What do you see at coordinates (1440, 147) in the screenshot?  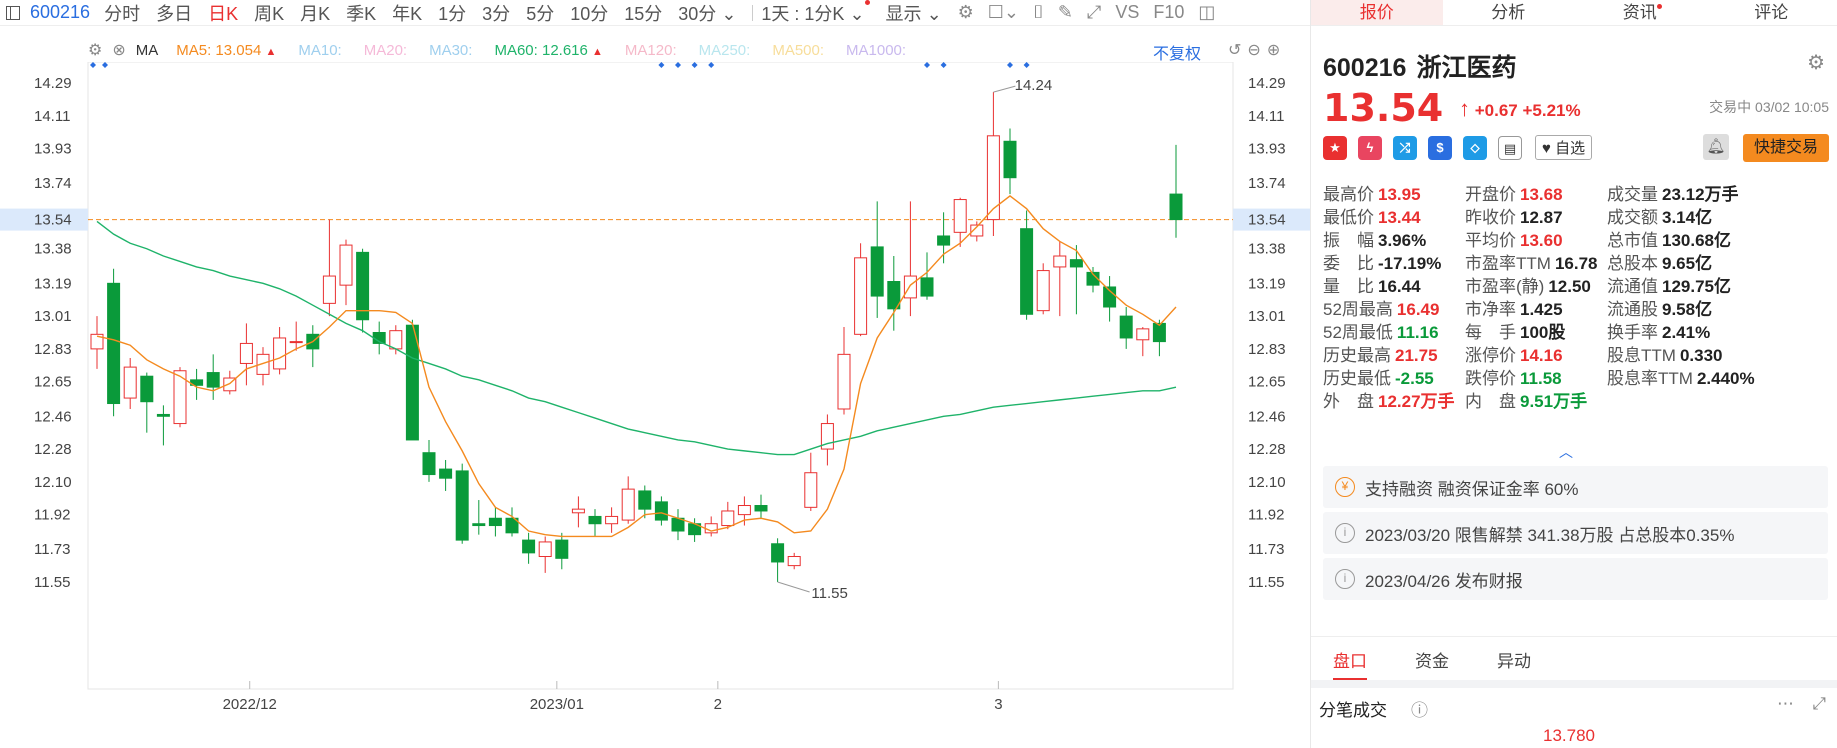 I see `dollar-icon: $` at bounding box center [1440, 147].